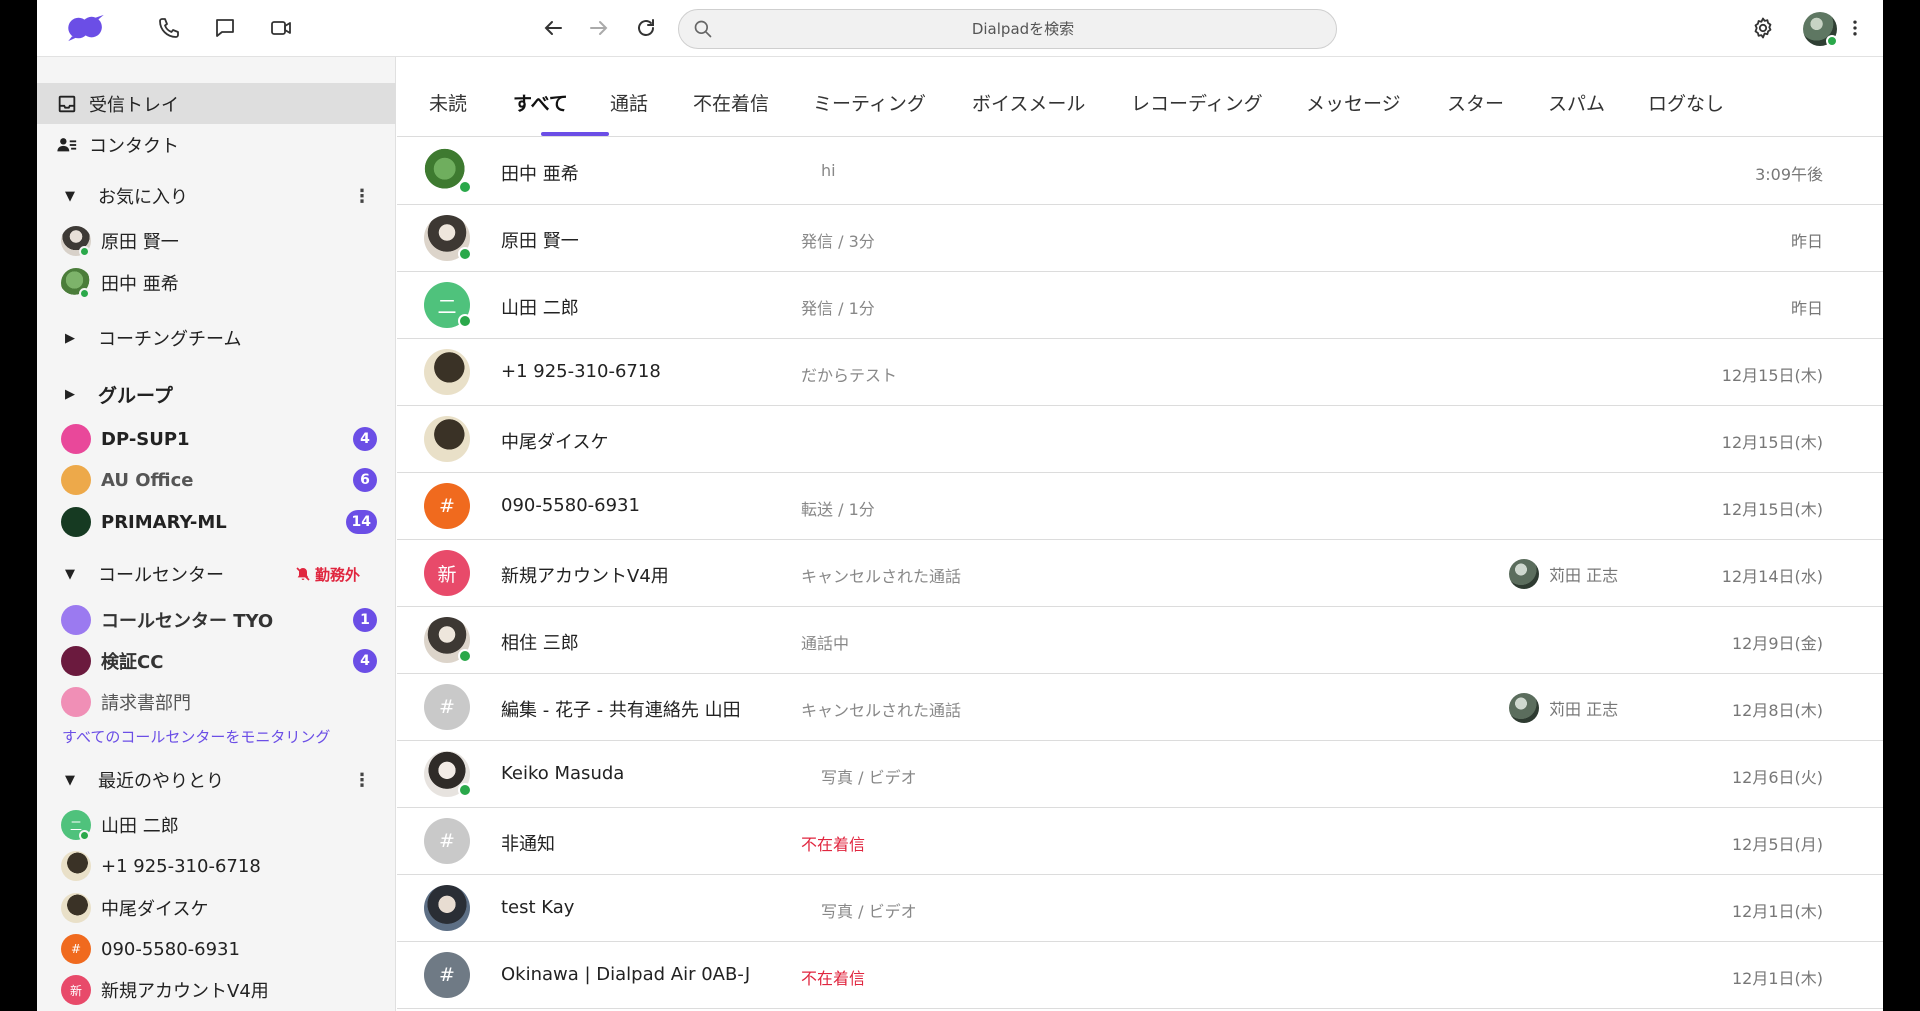 This screenshot has height=1011, width=1920. I want to click on sidebar-item-label: 新規アカウントV4用, so click(185, 991).